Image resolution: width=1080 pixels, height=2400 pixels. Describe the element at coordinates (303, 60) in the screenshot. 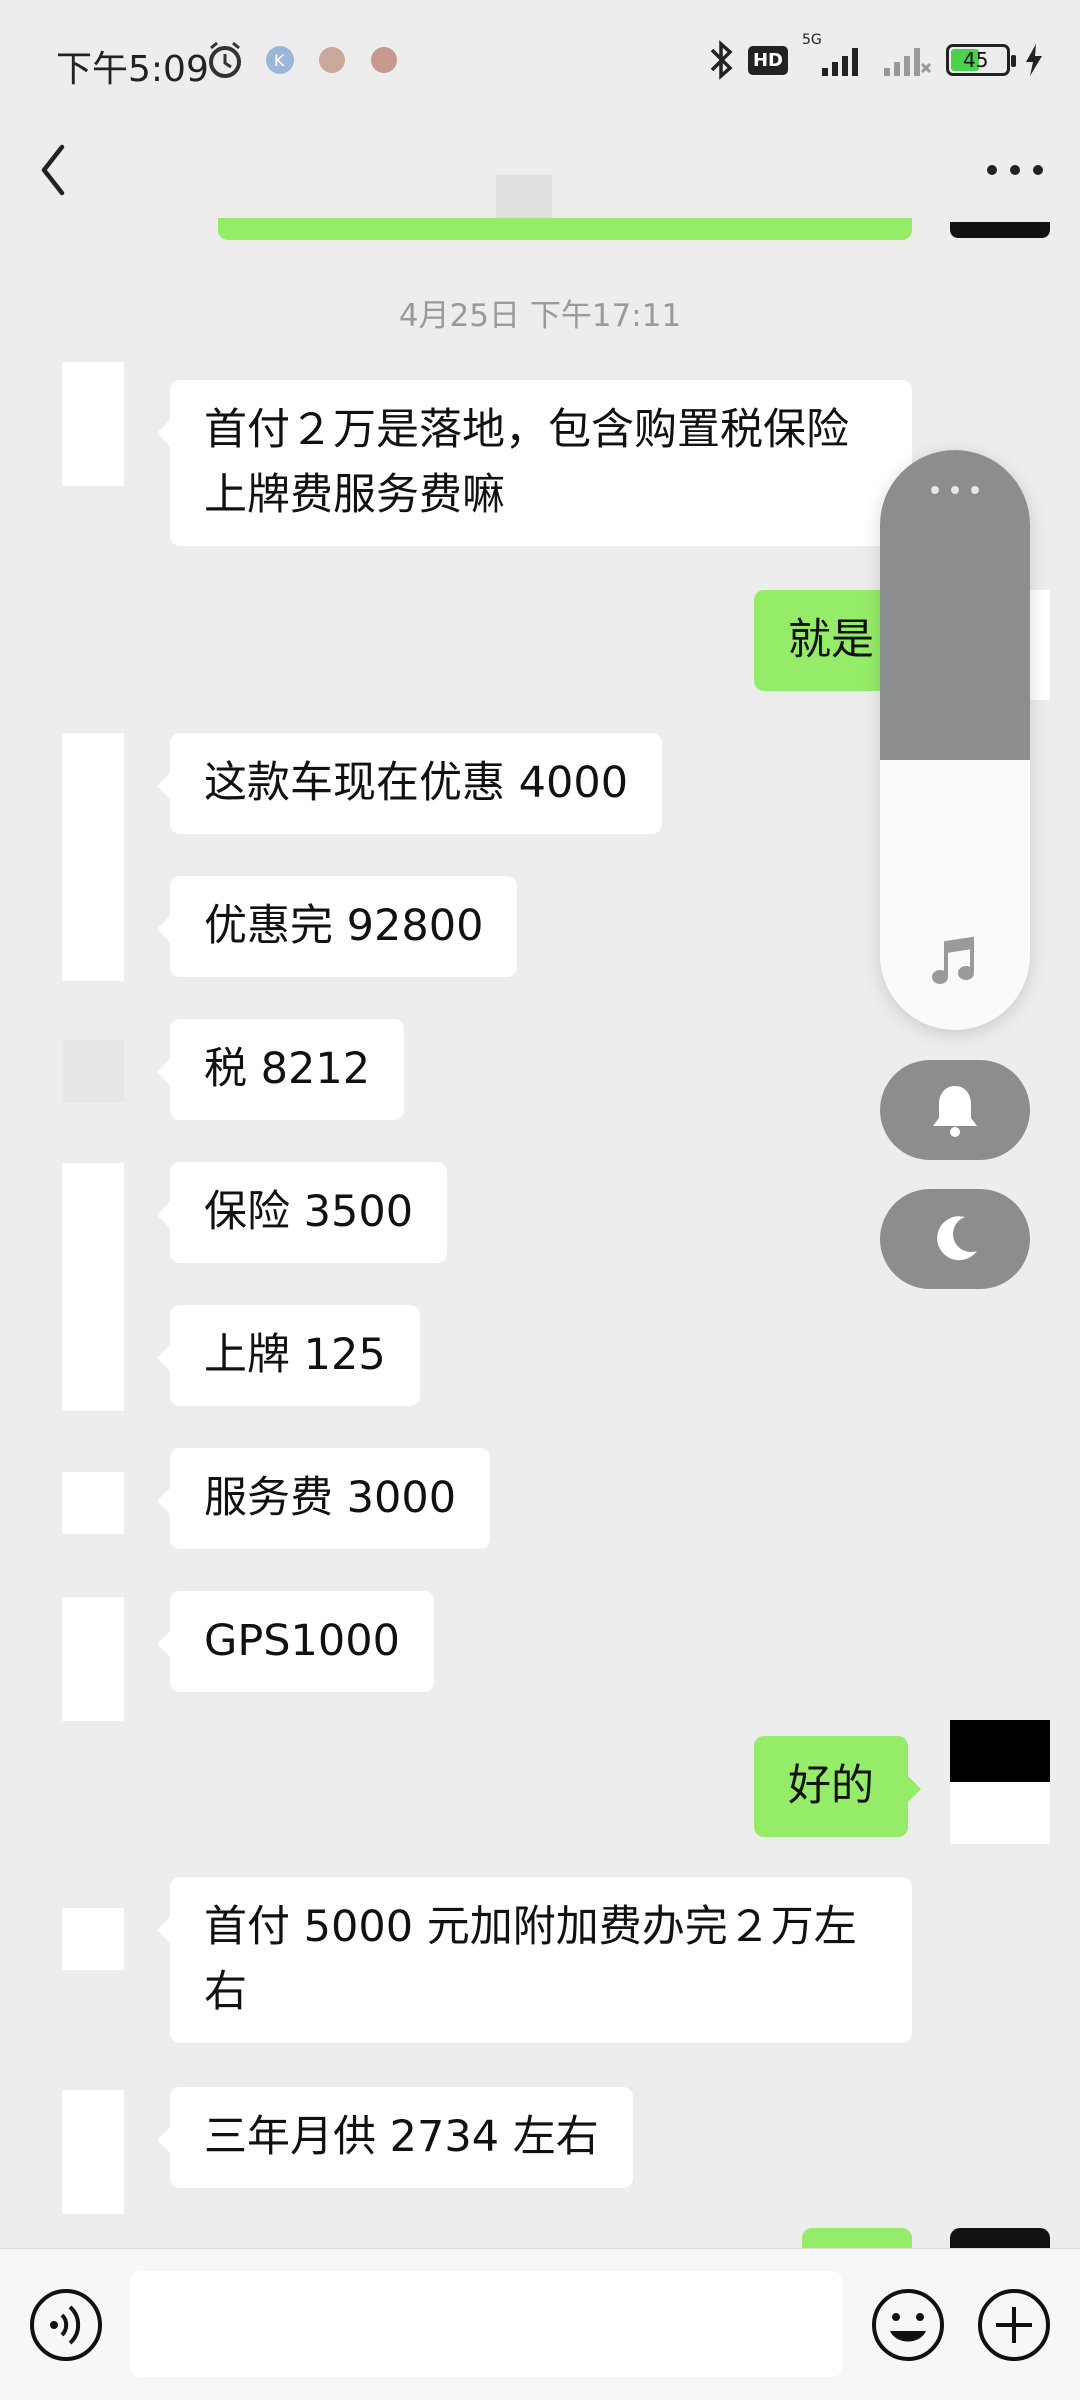

I see `status-notification-icons: K` at that location.